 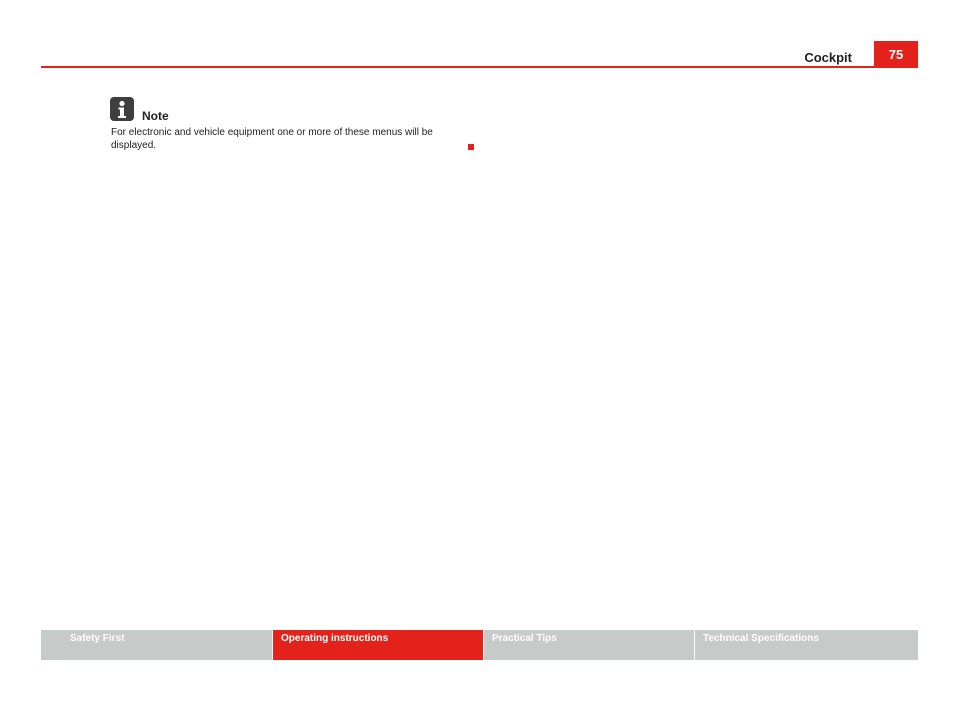 What do you see at coordinates (479, 67) in the screenshot?
I see `header-divider` at bounding box center [479, 67].